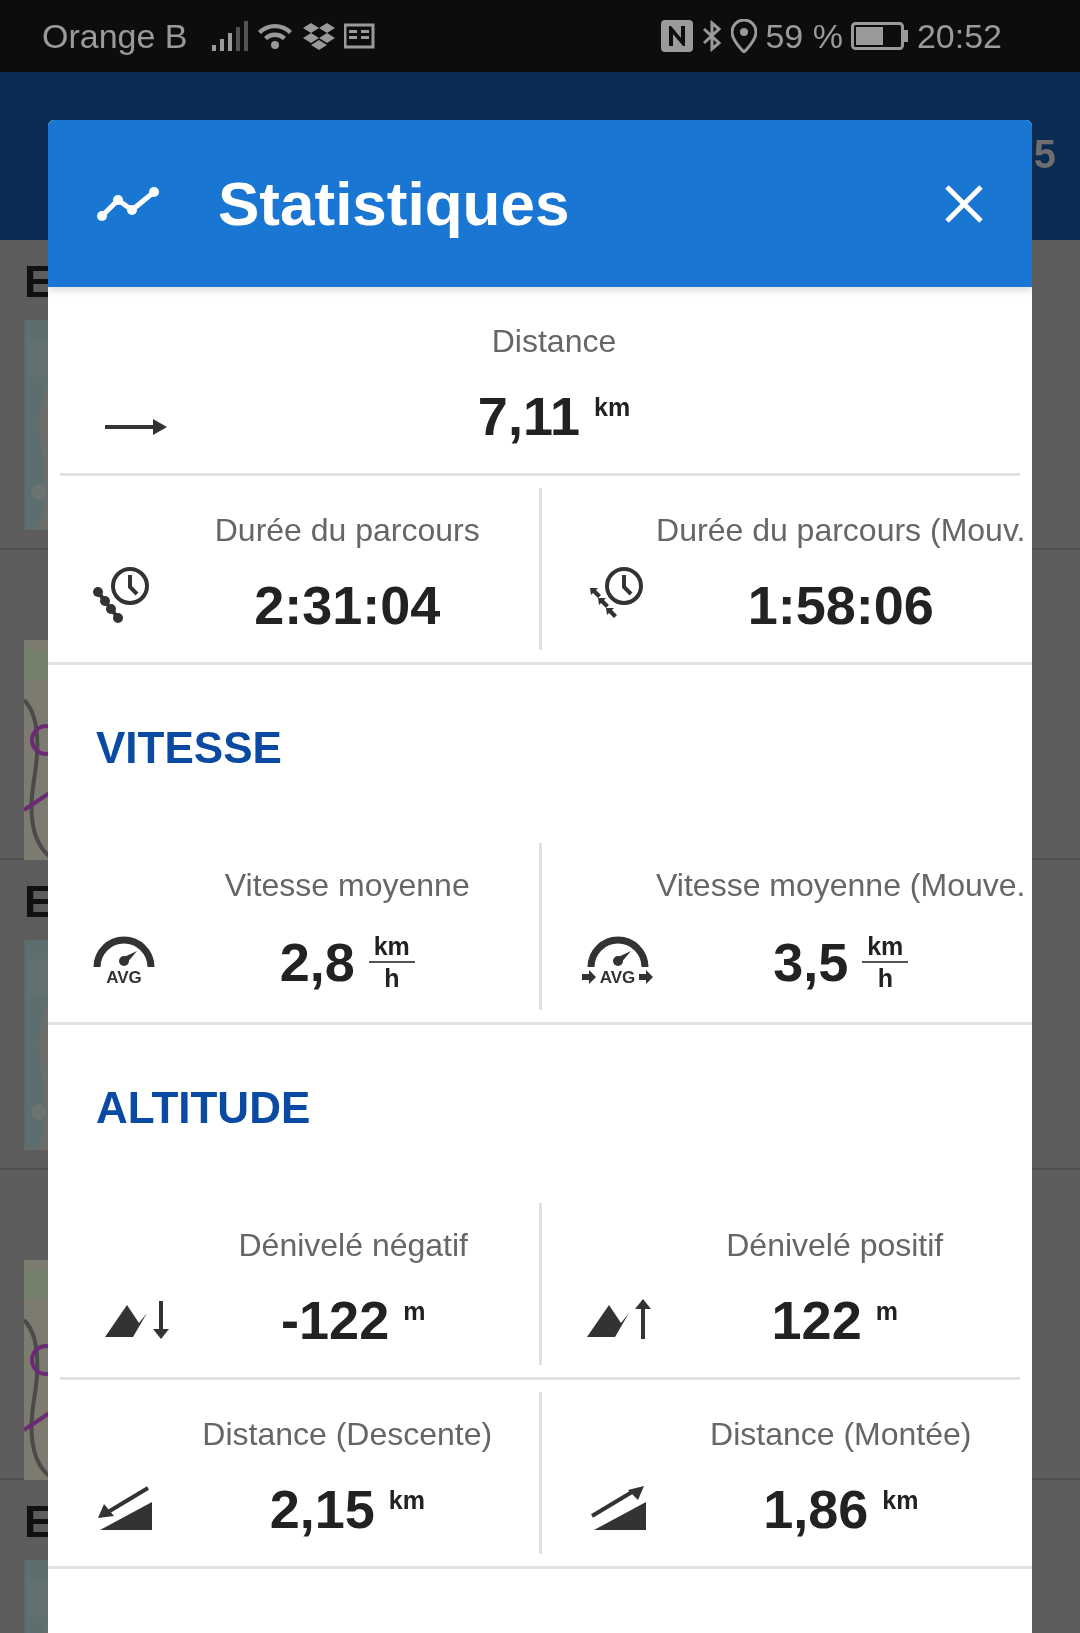  I want to click on section-heading: ALTITUDE, so click(203, 1107).